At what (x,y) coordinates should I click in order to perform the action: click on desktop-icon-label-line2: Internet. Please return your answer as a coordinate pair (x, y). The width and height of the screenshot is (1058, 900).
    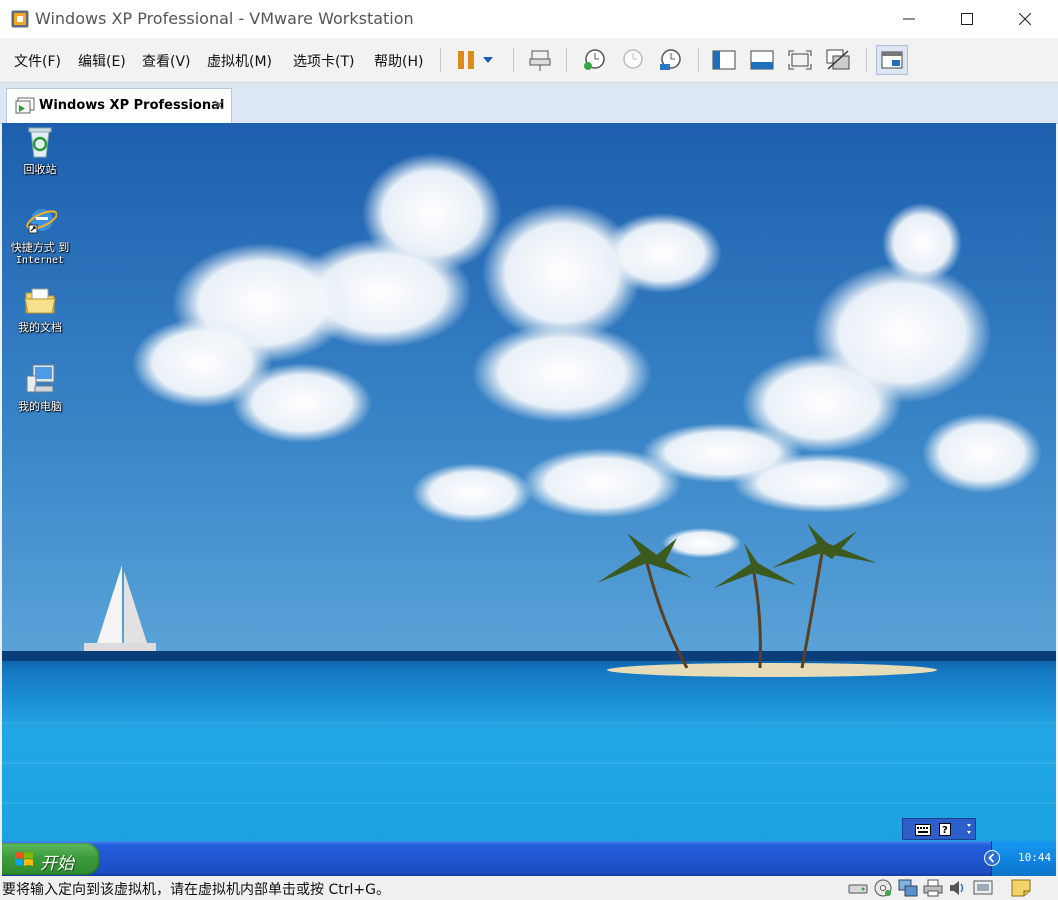
    Looking at the image, I should click on (40, 260).